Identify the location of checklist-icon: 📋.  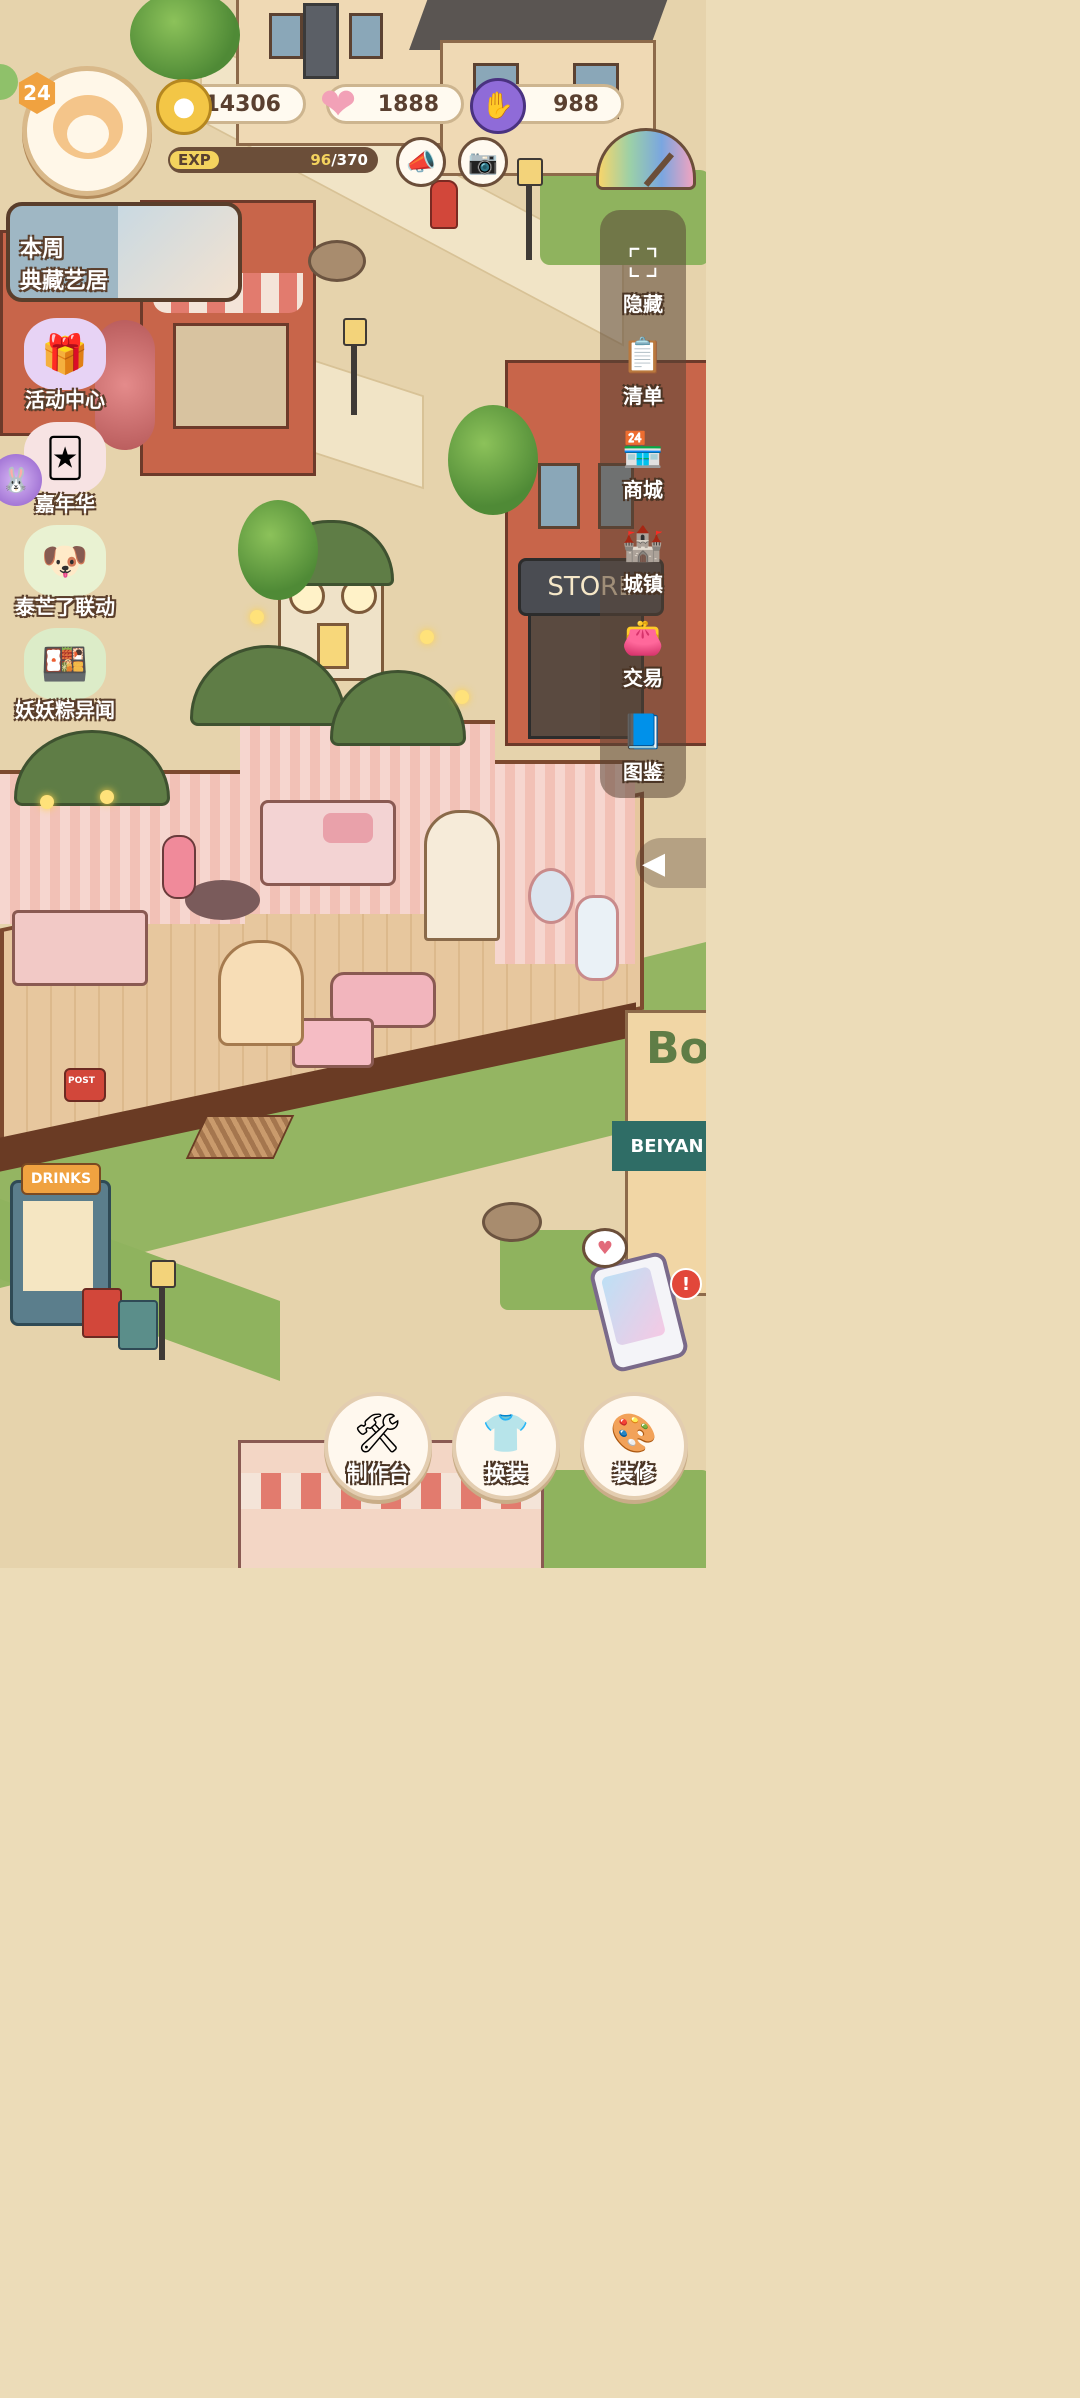
(643, 356).